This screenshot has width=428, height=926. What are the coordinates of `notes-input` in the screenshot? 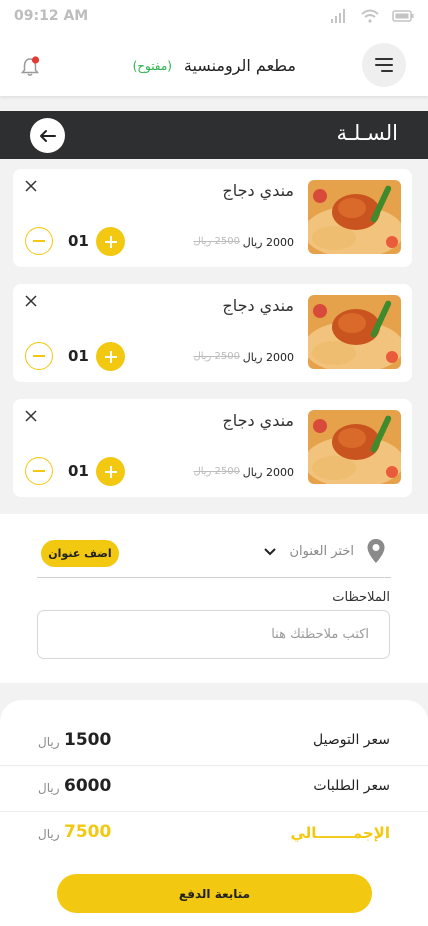 It's located at (213, 634).